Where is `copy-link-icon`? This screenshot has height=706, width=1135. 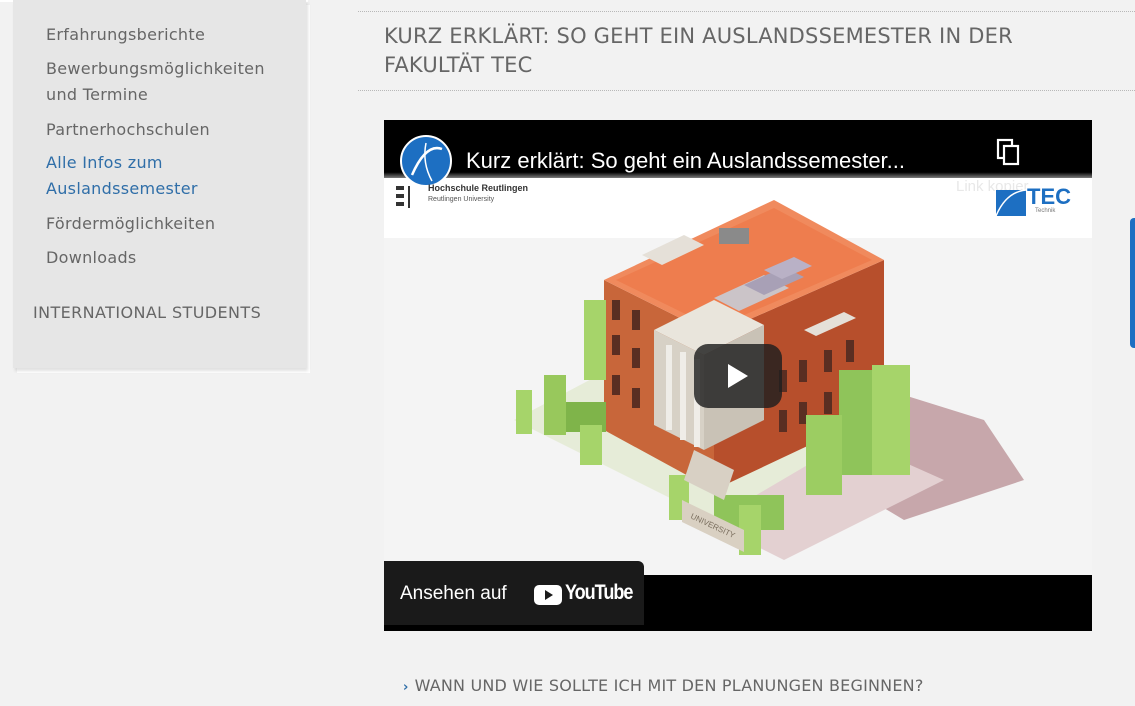
copy-link-icon is located at coordinates (1009, 152).